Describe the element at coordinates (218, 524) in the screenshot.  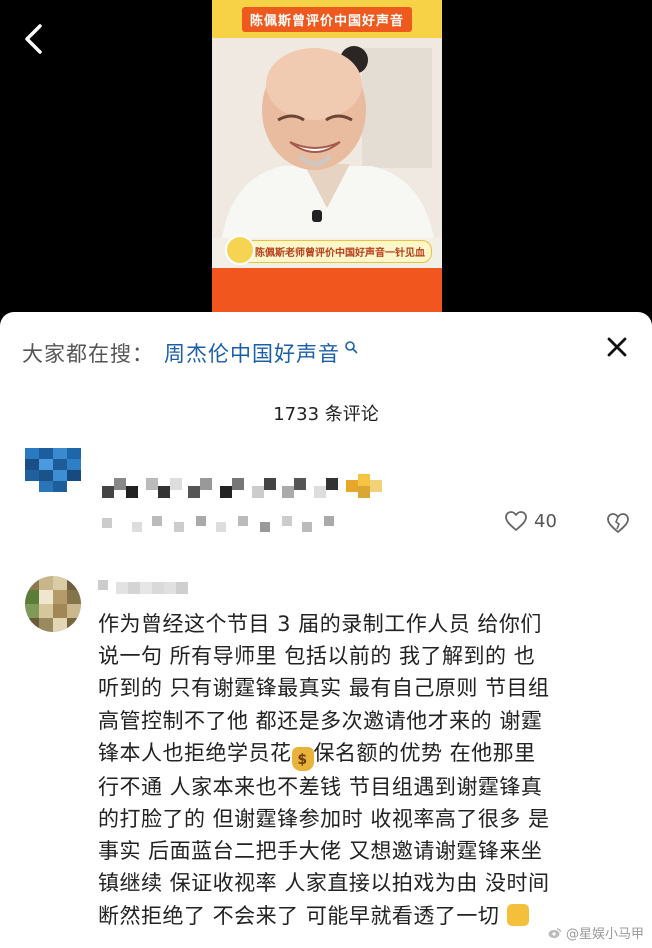
I see `comment-text-pixelated` at that location.